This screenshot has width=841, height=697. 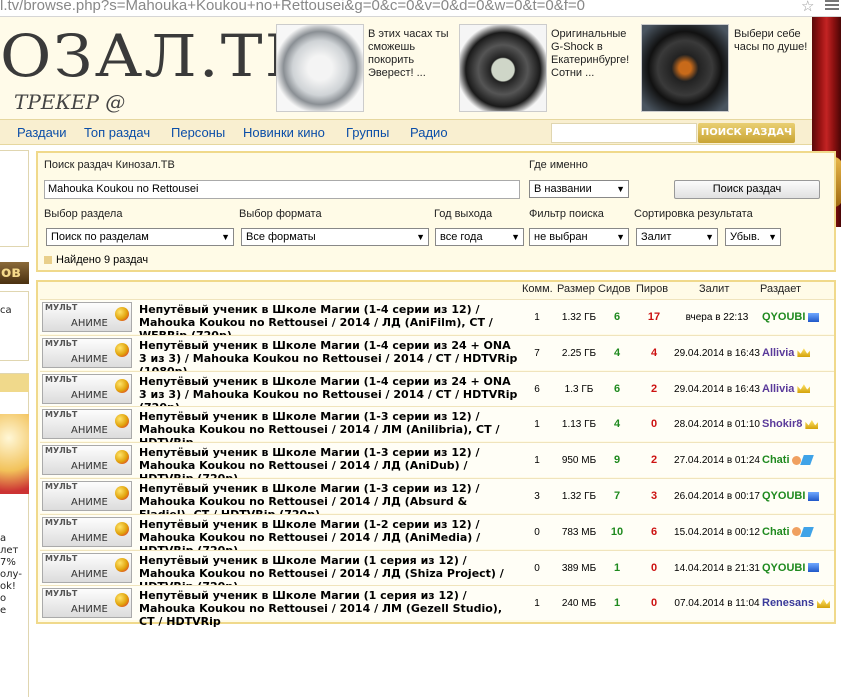 What do you see at coordinates (747, 189) in the screenshot?
I see `search-submit-button: Поиск раздач` at bounding box center [747, 189].